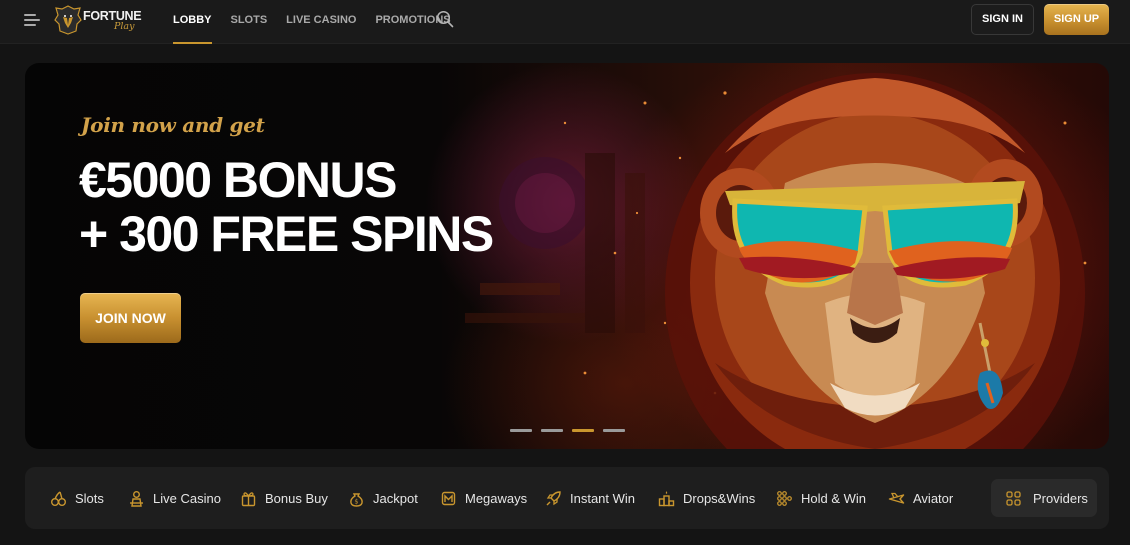 The width and height of the screenshot is (1130, 545). I want to click on category-label: Instant Win, so click(603, 498).